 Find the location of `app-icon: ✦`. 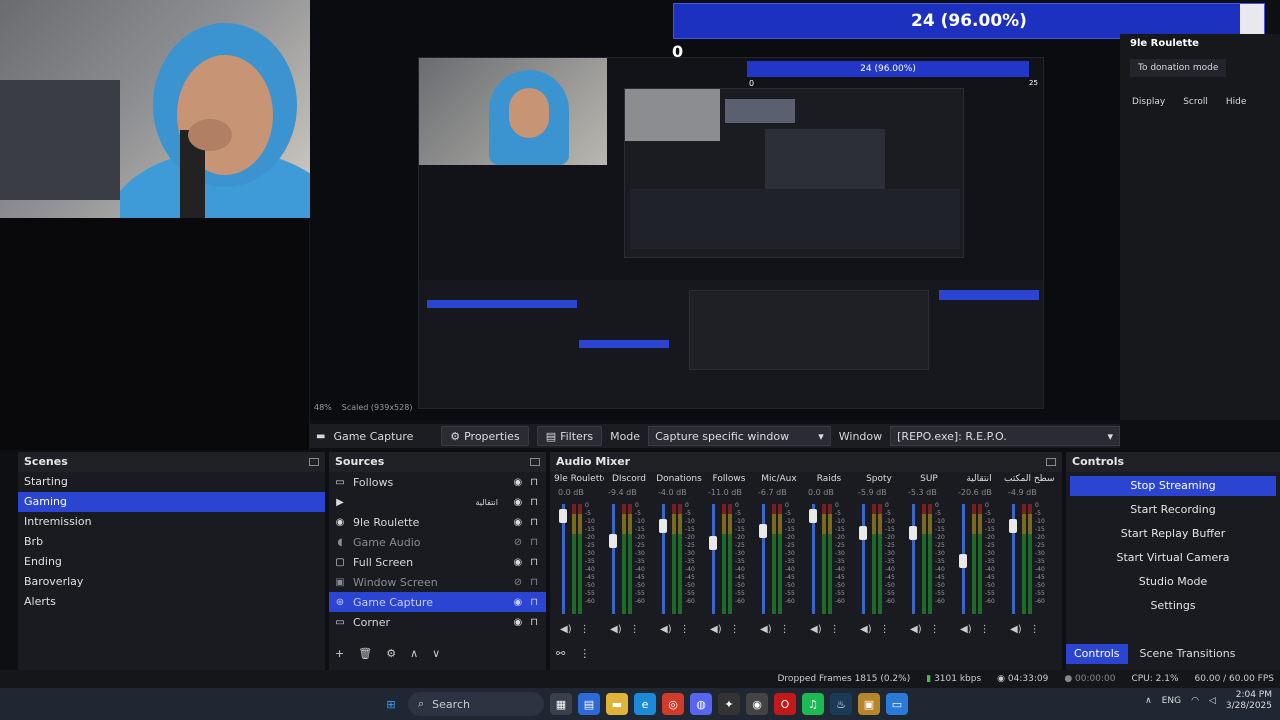

app-icon: ✦ is located at coordinates (729, 704).